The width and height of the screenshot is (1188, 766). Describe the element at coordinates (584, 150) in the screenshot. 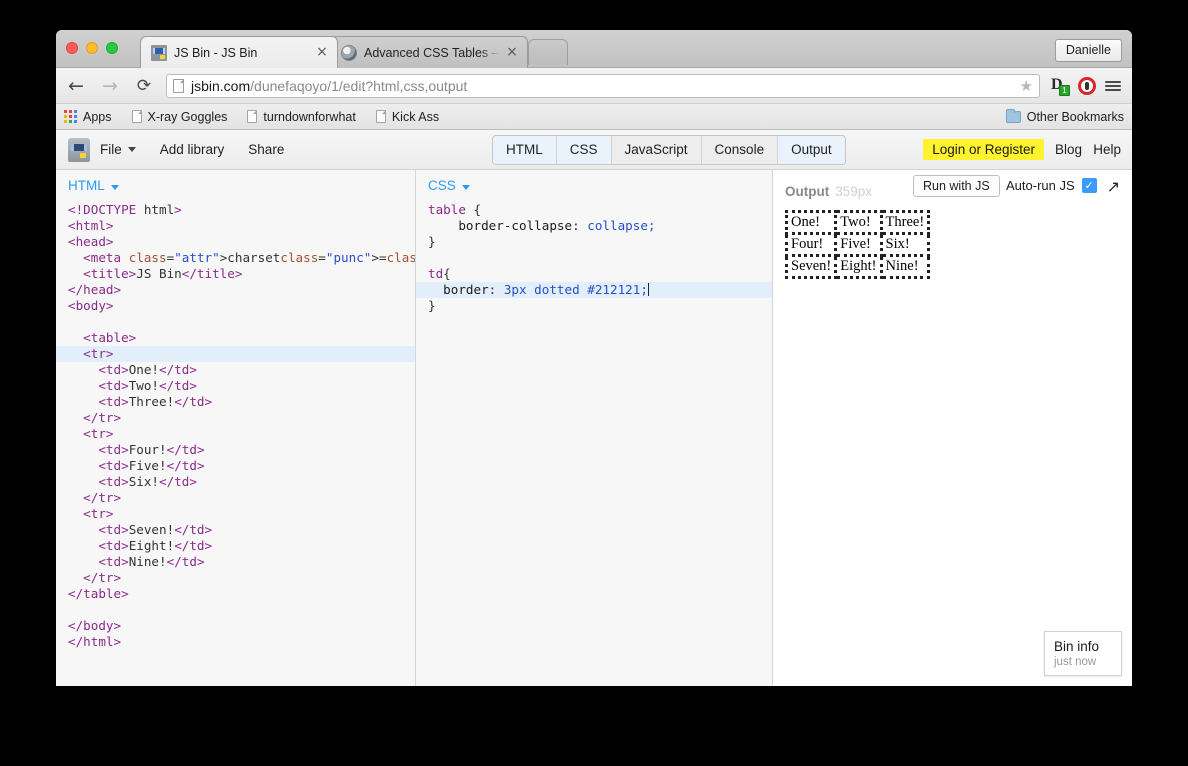

I see `tab-css: CSS` at that location.